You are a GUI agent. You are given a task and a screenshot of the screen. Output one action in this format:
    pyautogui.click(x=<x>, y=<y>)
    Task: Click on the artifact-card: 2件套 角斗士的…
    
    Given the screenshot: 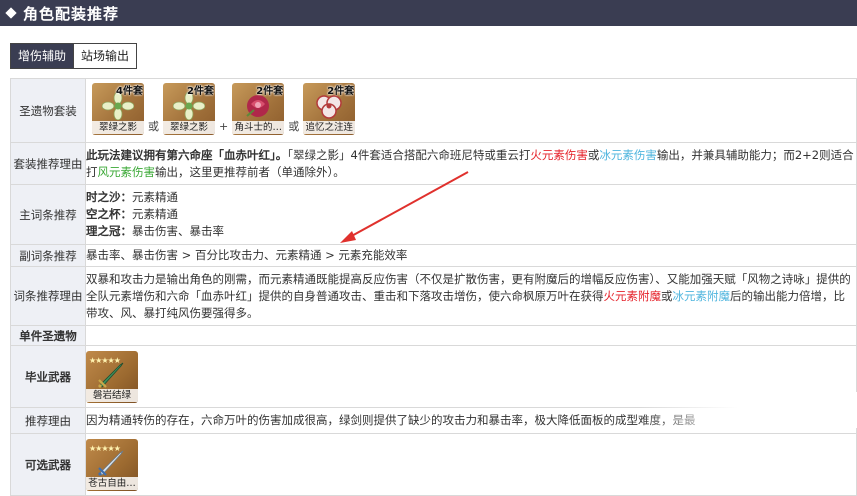 What is the action you would take?
    pyautogui.click(x=258, y=109)
    